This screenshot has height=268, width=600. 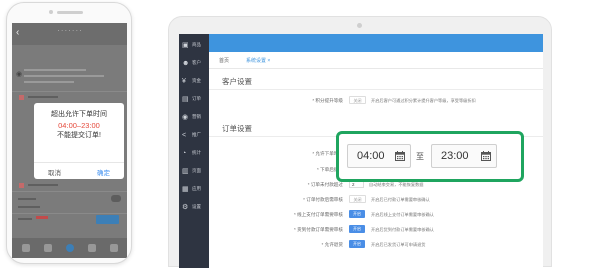 I want to click on sidebar-item-3: ▤ 订单, so click(x=194, y=101).